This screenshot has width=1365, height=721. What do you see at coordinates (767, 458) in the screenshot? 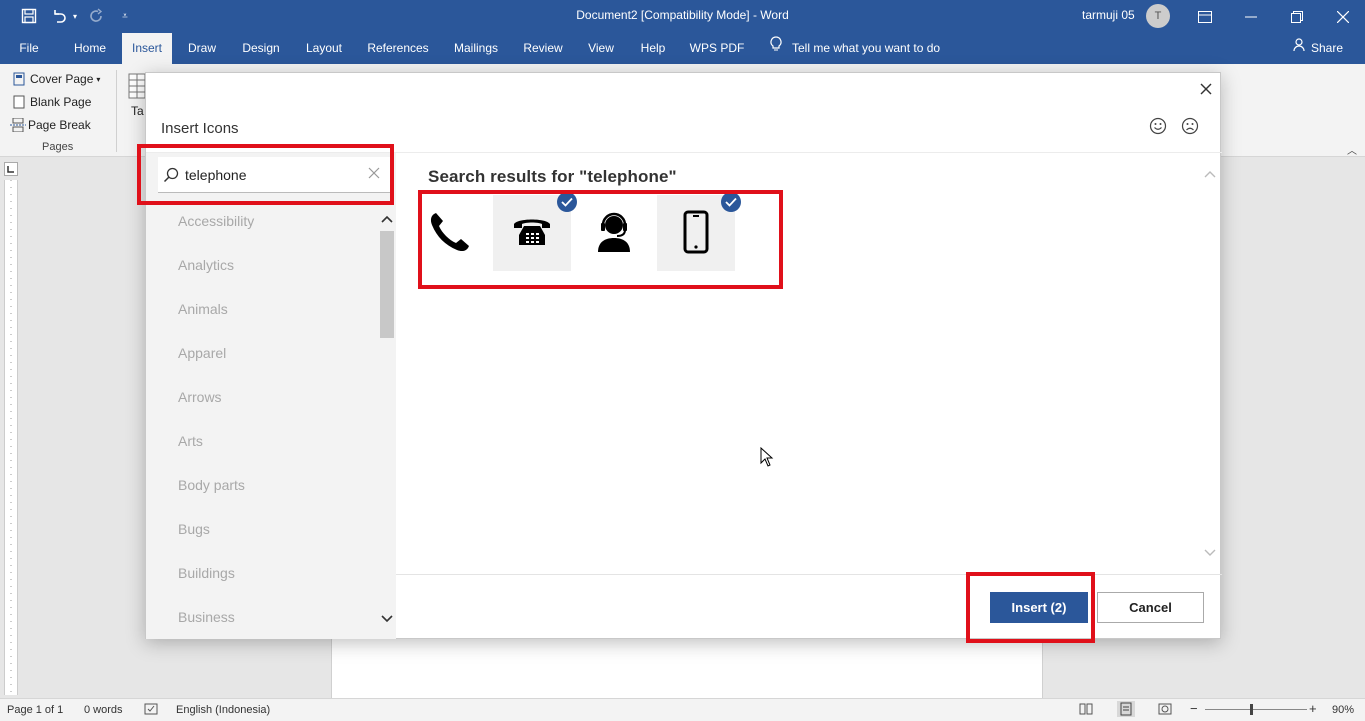
I see `mouse-cursor-icon` at bounding box center [767, 458].